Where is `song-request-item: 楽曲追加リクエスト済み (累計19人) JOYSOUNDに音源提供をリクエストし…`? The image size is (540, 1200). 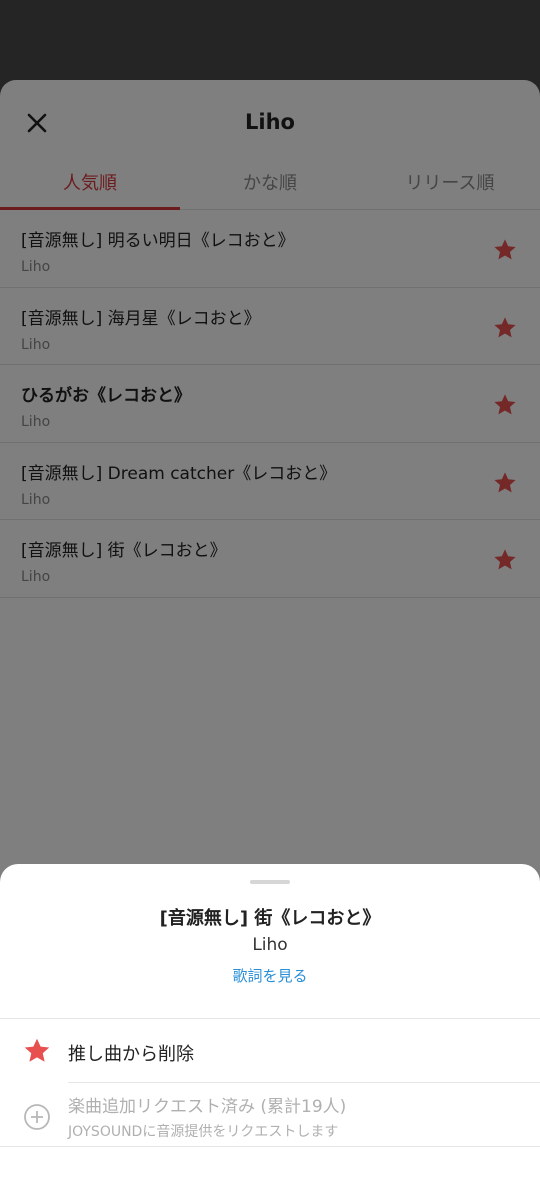
song-request-item: 楽曲追加リクエスト済み (累計19人) JOYSOUNDに音源提供をリクエストし… is located at coordinates (270, 1115).